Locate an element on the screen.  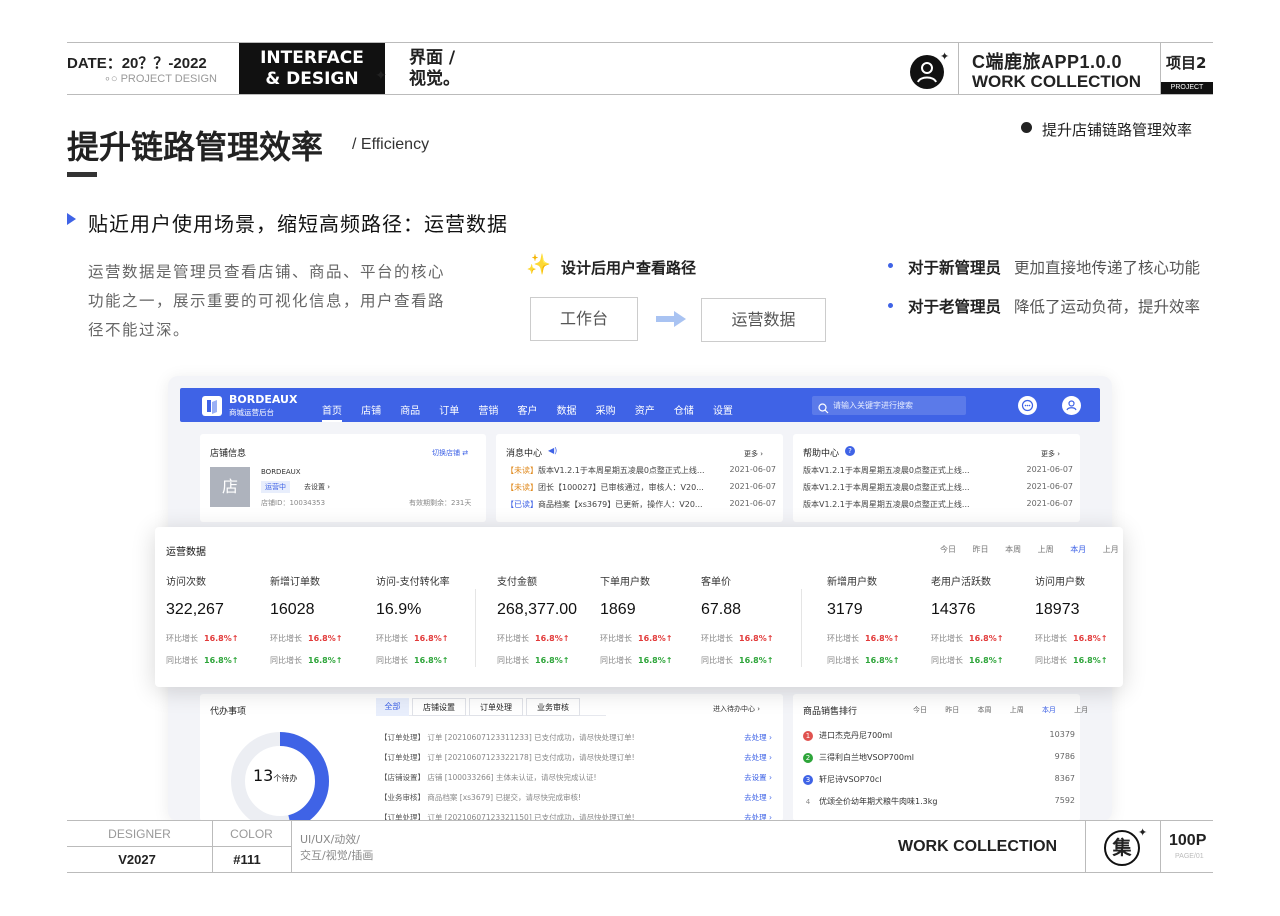
mom-value: 16.8%↑ is located at coordinates (552, 638).